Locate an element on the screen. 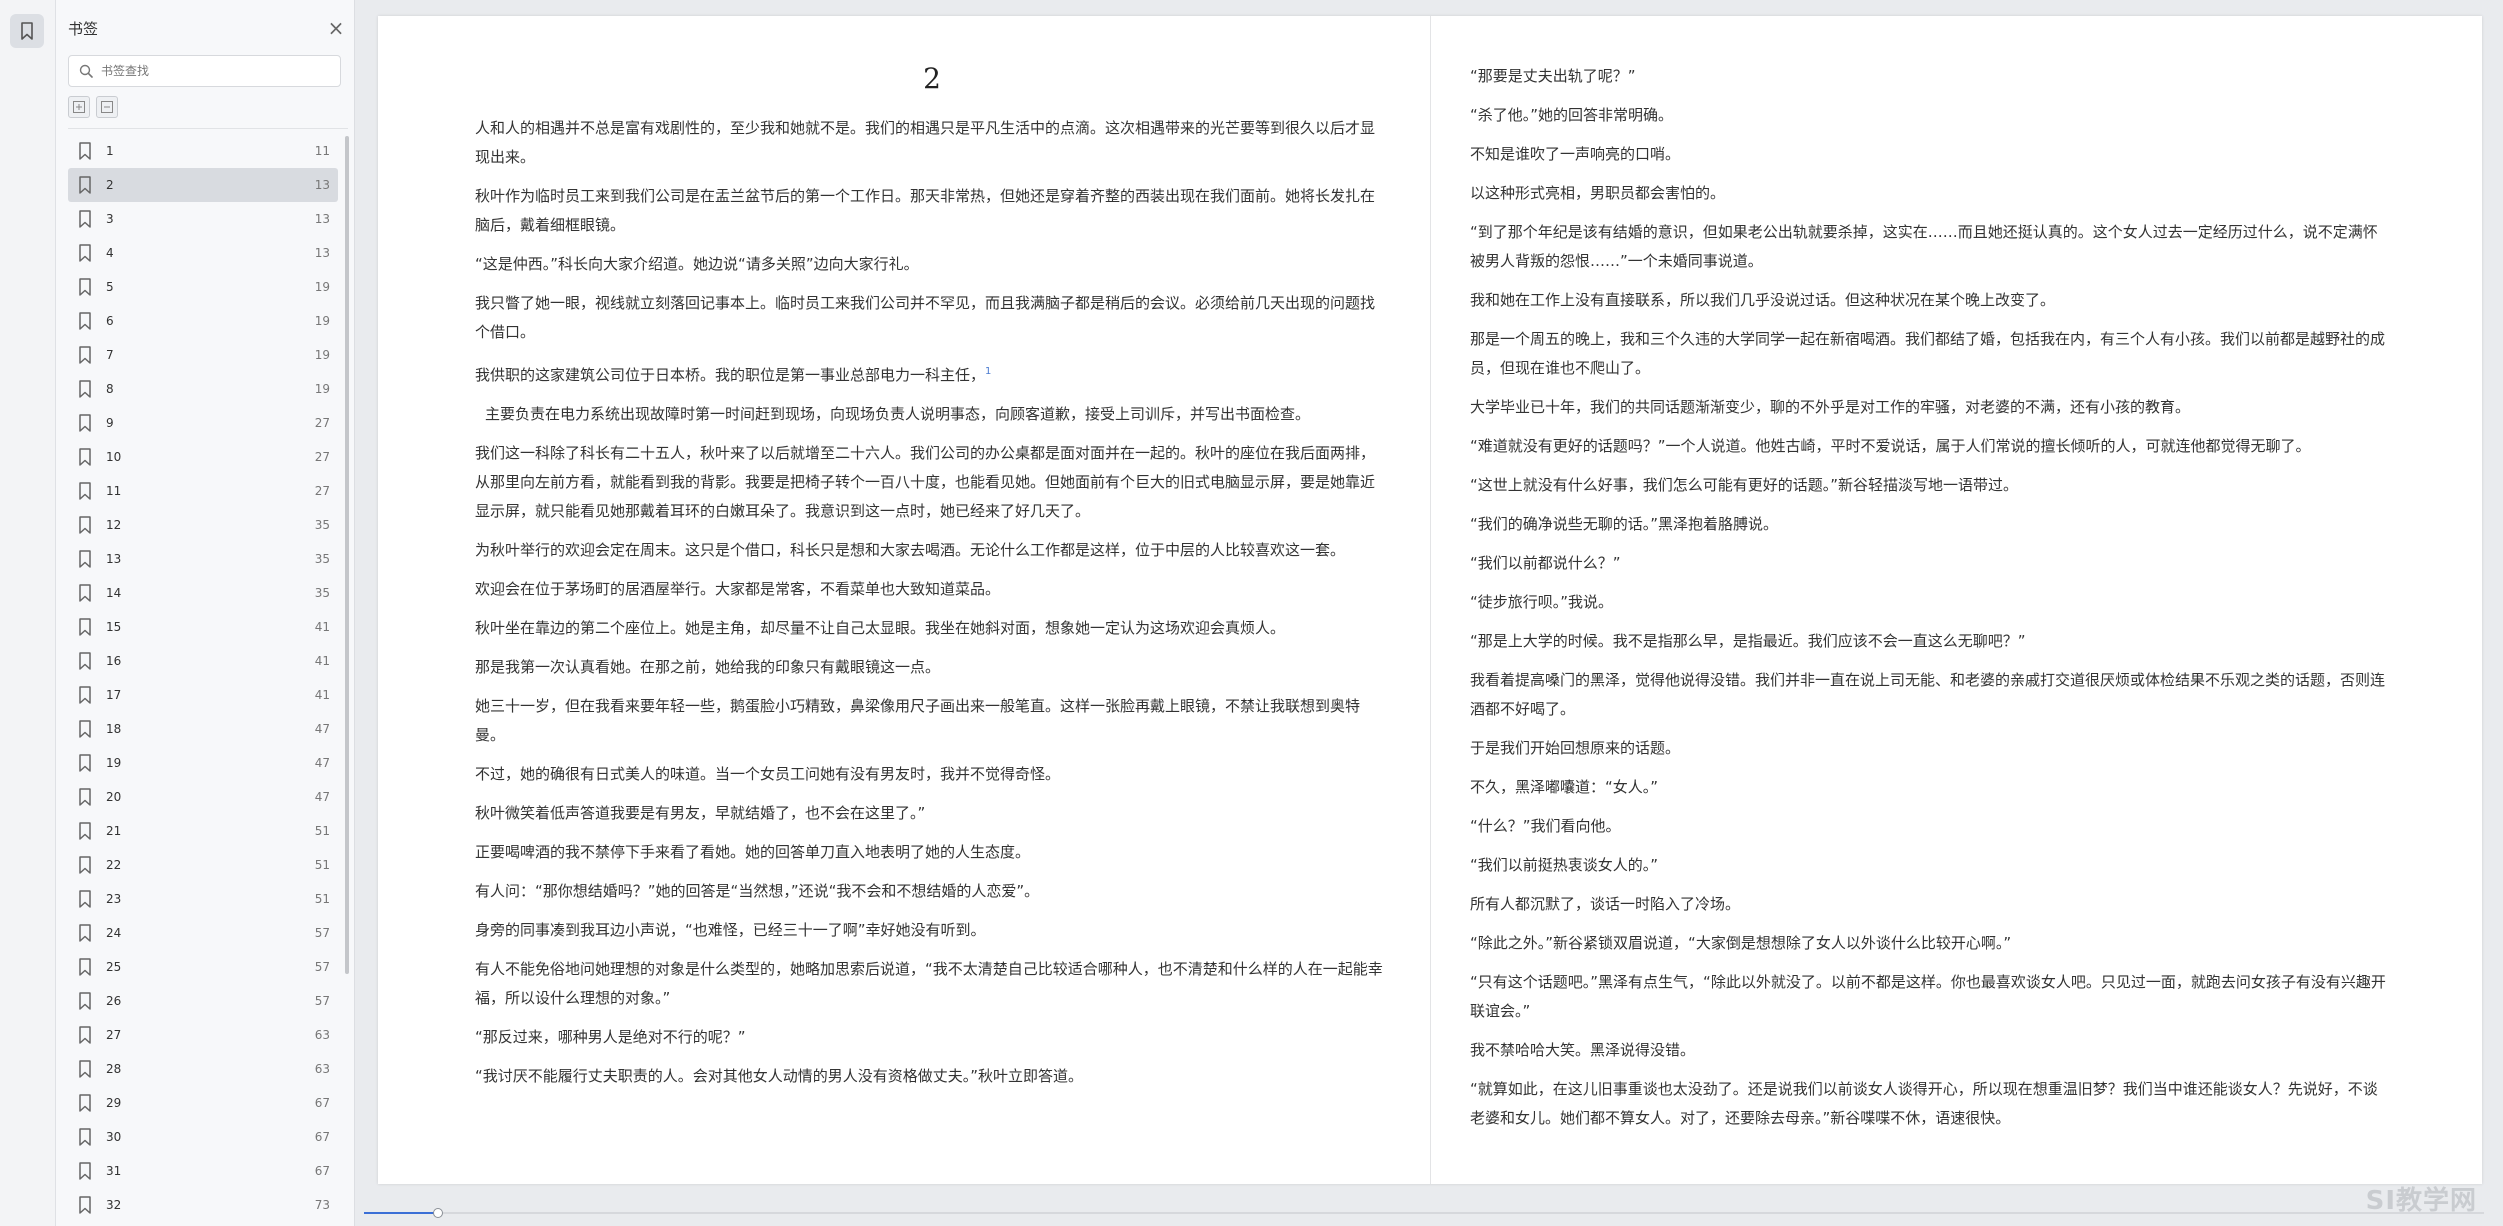 This screenshot has height=1226, width=2503. reading-progress-handle is located at coordinates (438, 1213).